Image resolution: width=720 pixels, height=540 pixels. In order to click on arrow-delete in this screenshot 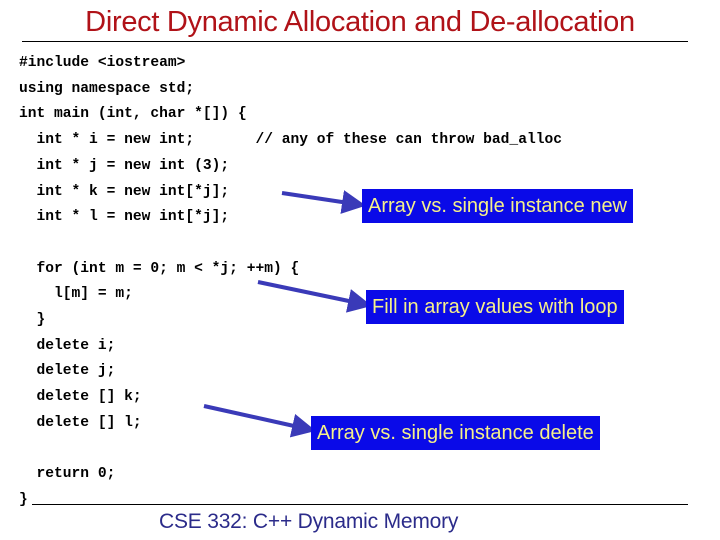, I will do `click(259, 421)`.